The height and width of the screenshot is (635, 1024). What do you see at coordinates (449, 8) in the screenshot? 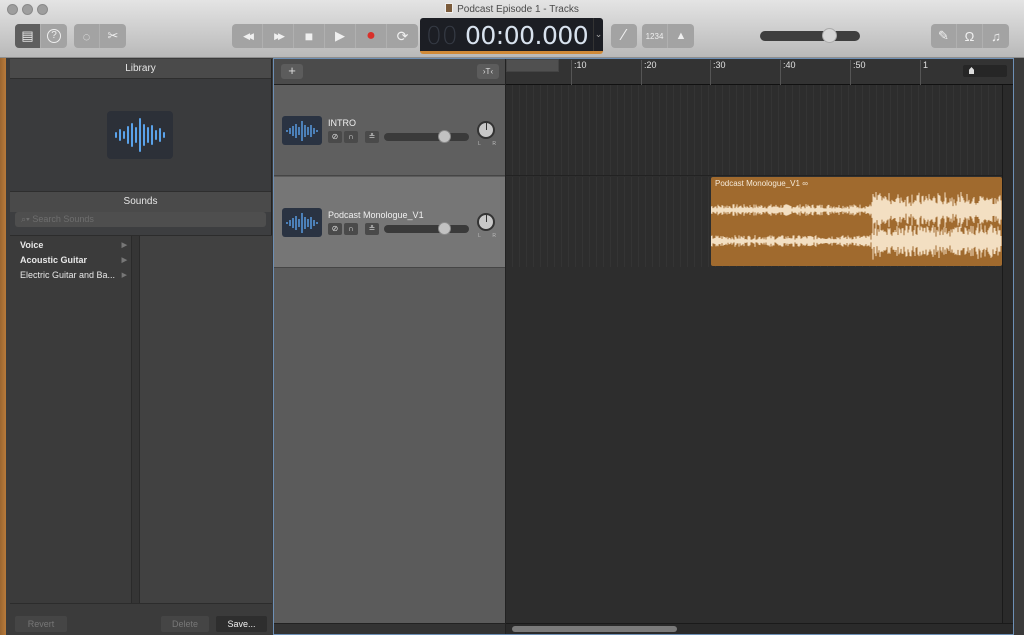
I see `document-icon` at bounding box center [449, 8].